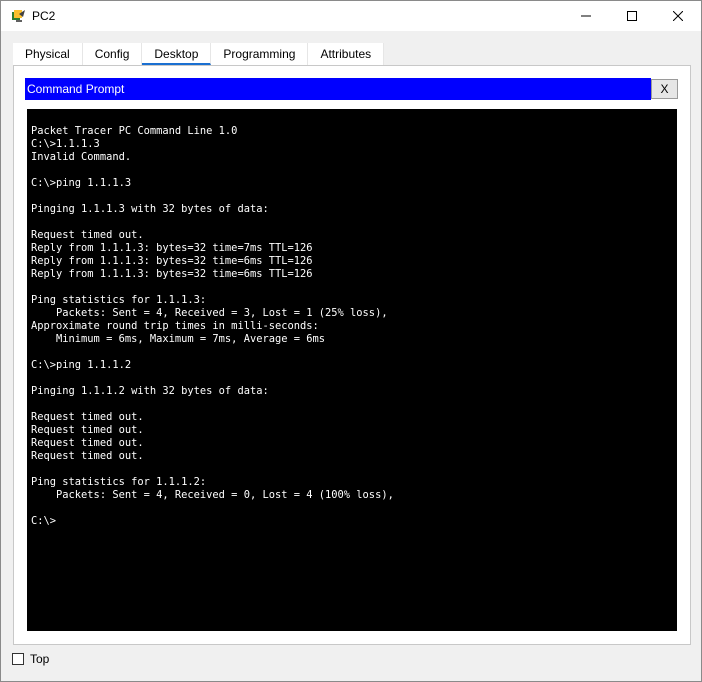  I want to click on maximize-button, so click(632, 16).